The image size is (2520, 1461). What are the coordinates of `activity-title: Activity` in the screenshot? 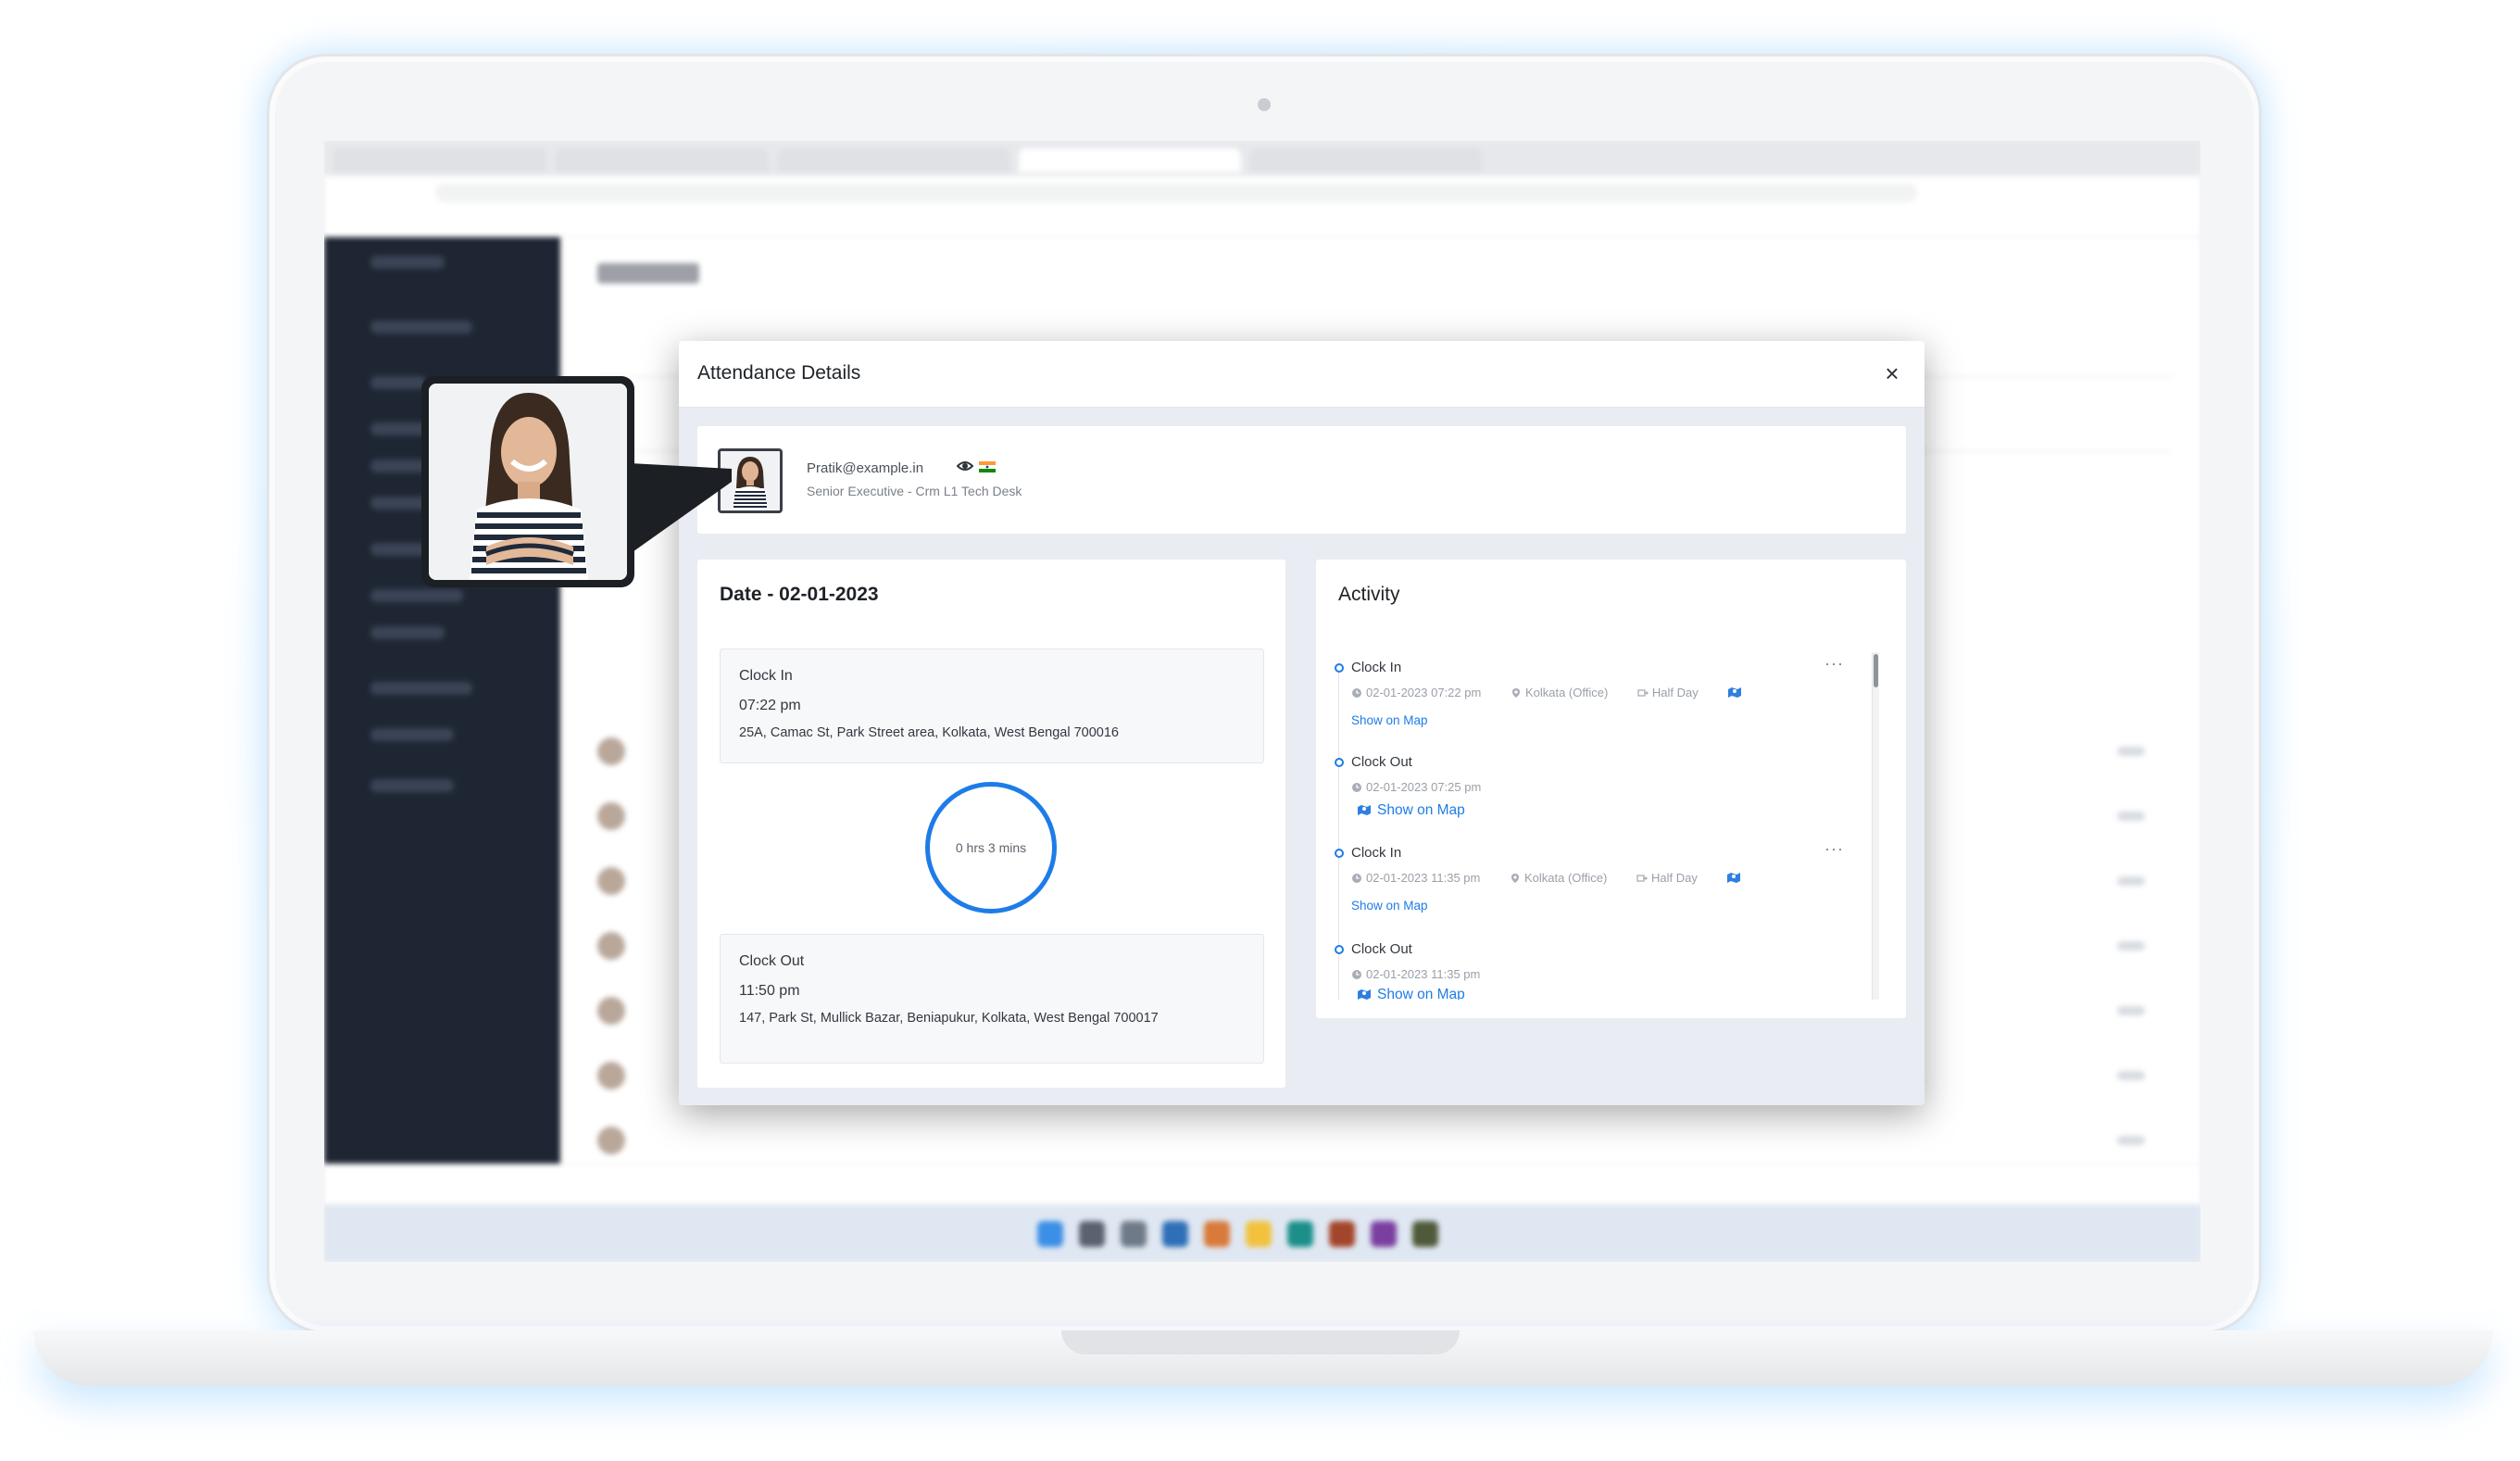 It's located at (1369, 594).